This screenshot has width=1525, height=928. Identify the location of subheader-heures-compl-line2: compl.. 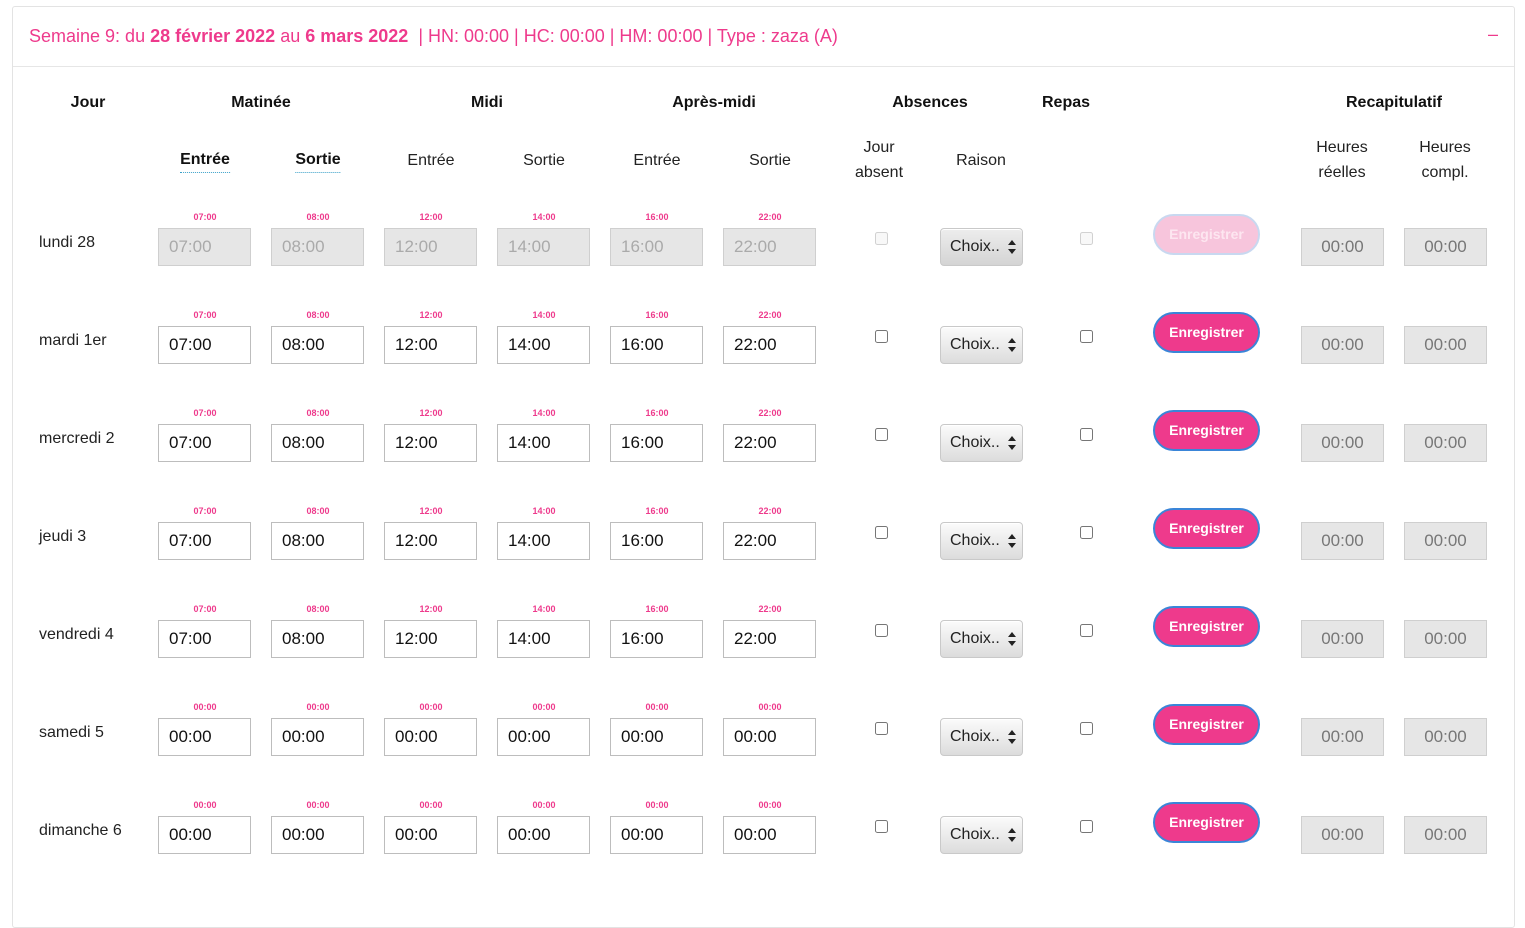
(1445, 172).